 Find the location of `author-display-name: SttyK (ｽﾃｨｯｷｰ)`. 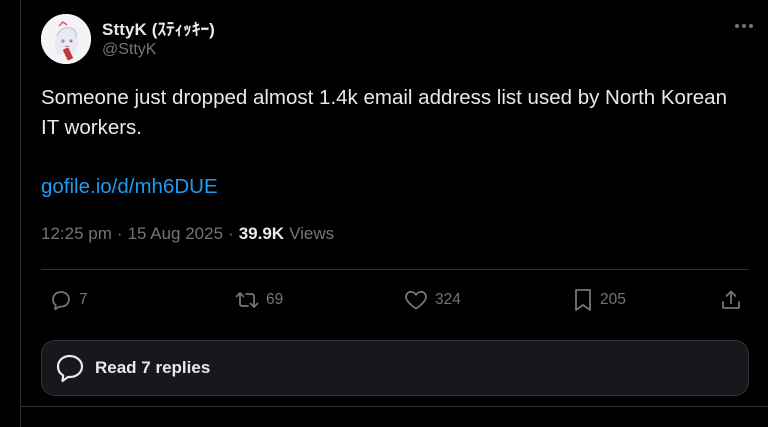

author-display-name: SttyK (ｽﾃｨｯｷｰ) is located at coordinates (158, 27).